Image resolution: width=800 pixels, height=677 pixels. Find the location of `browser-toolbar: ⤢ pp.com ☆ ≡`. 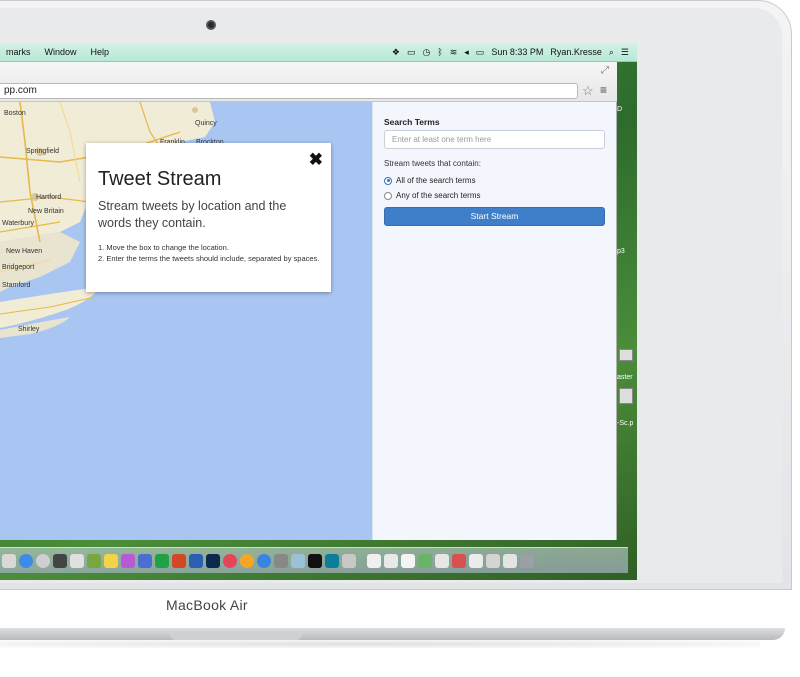

browser-toolbar: ⤢ pp.com ☆ ≡ is located at coordinates (308, 82).